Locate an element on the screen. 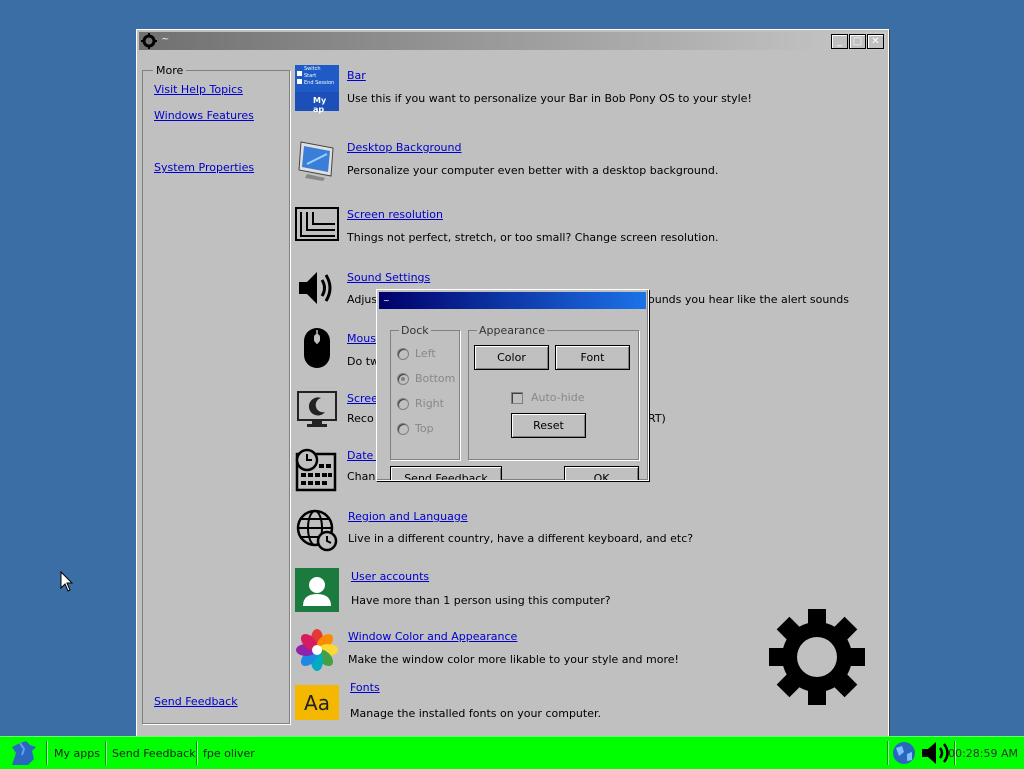 The height and width of the screenshot is (769, 1024). item-title-user-accounts: User accounts is located at coordinates (390, 576).